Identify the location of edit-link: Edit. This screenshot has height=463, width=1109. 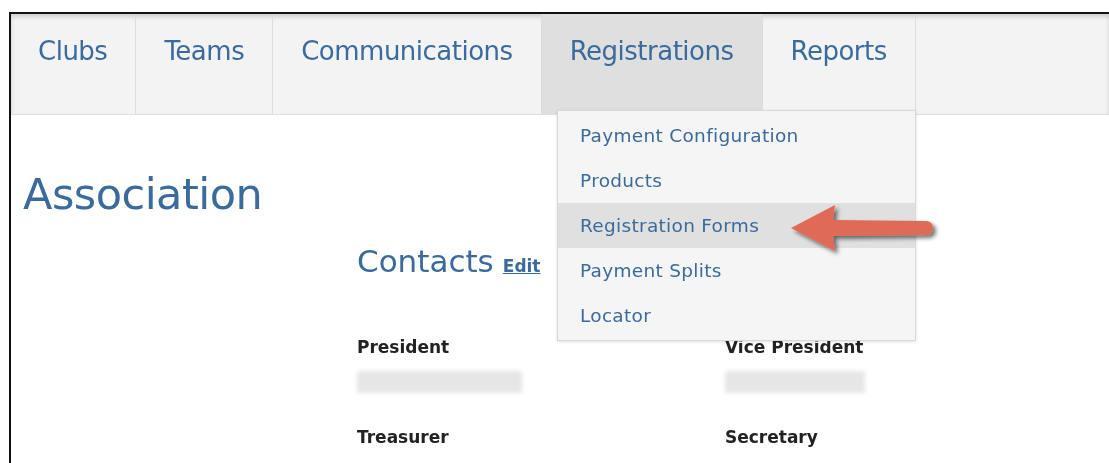
(521, 265).